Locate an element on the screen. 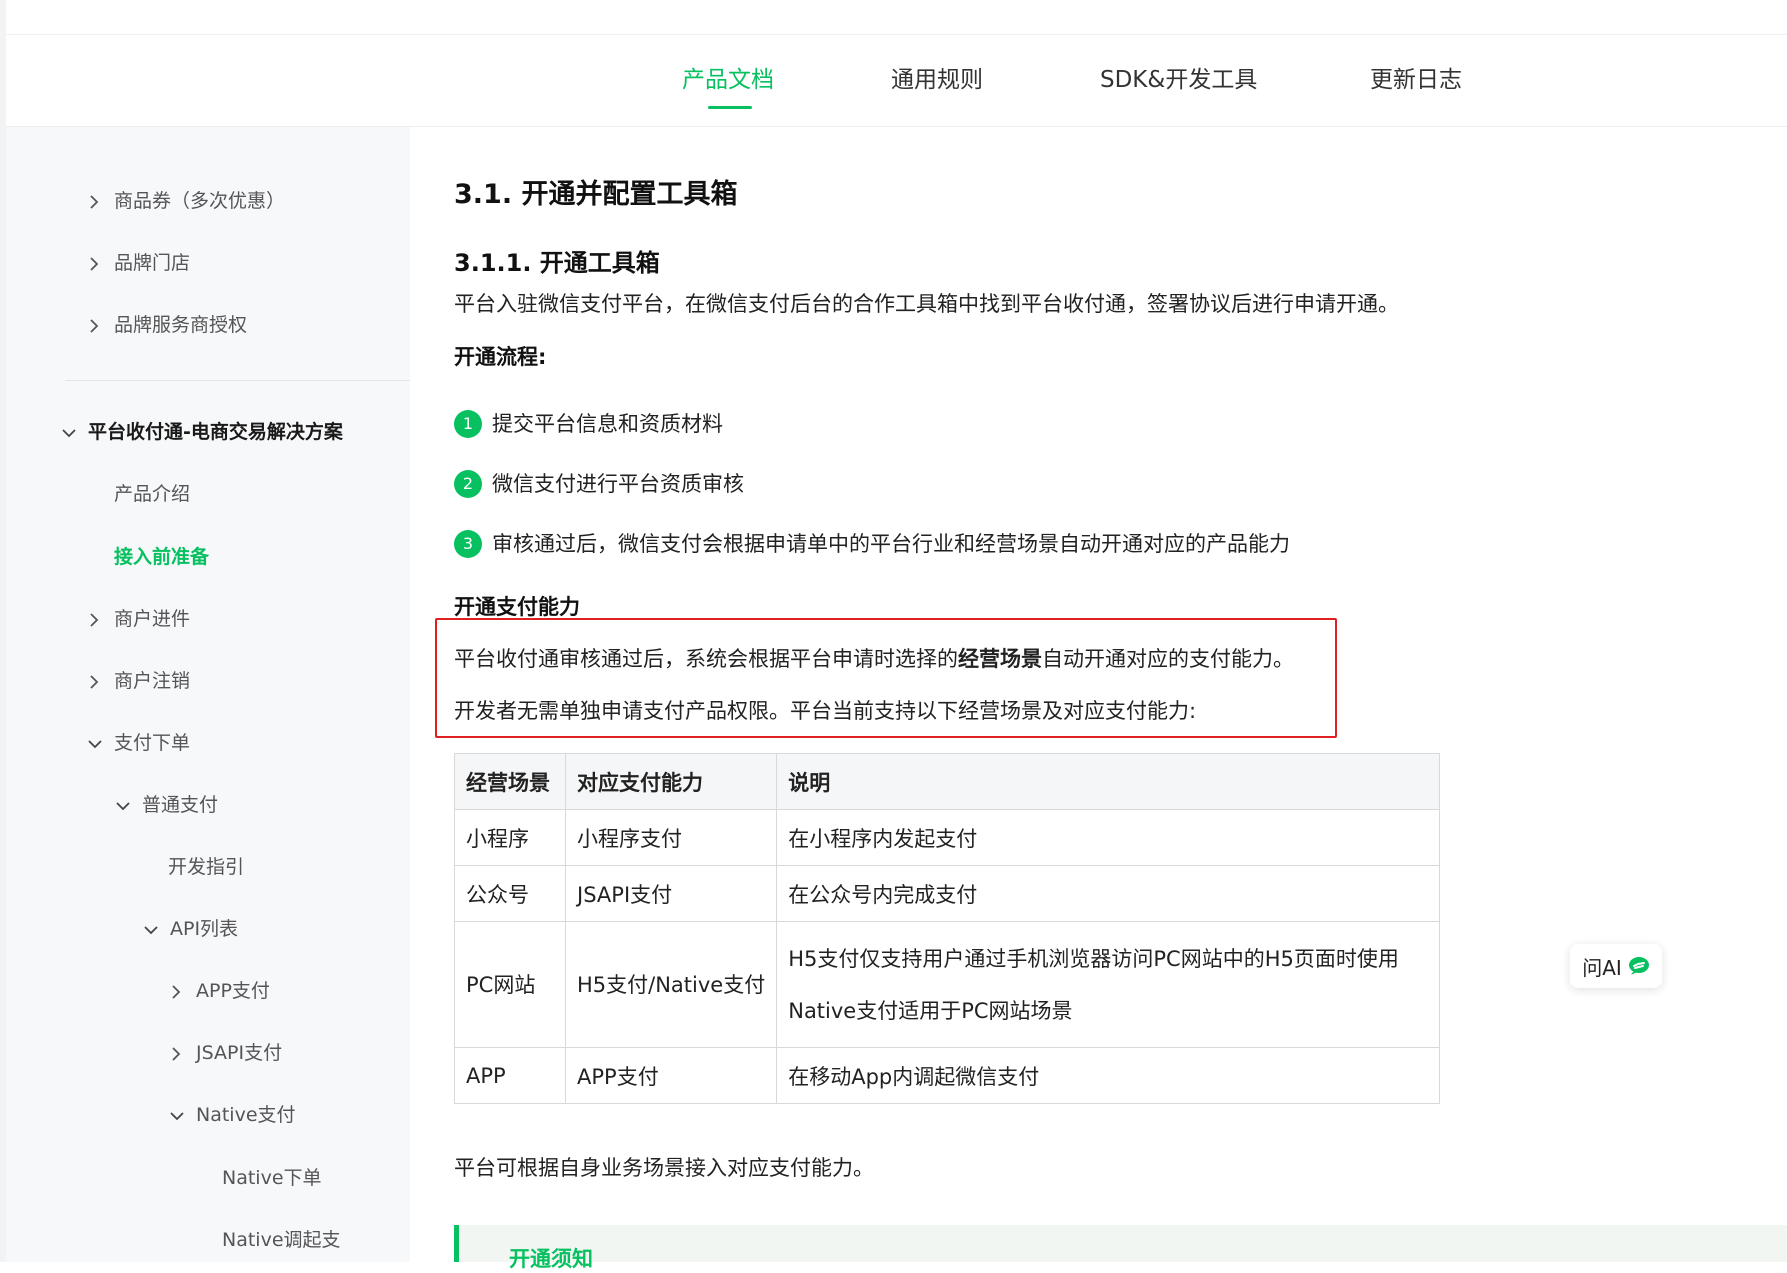  step-text: 微信支付进行平台资质审核 is located at coordinates (618, 484).